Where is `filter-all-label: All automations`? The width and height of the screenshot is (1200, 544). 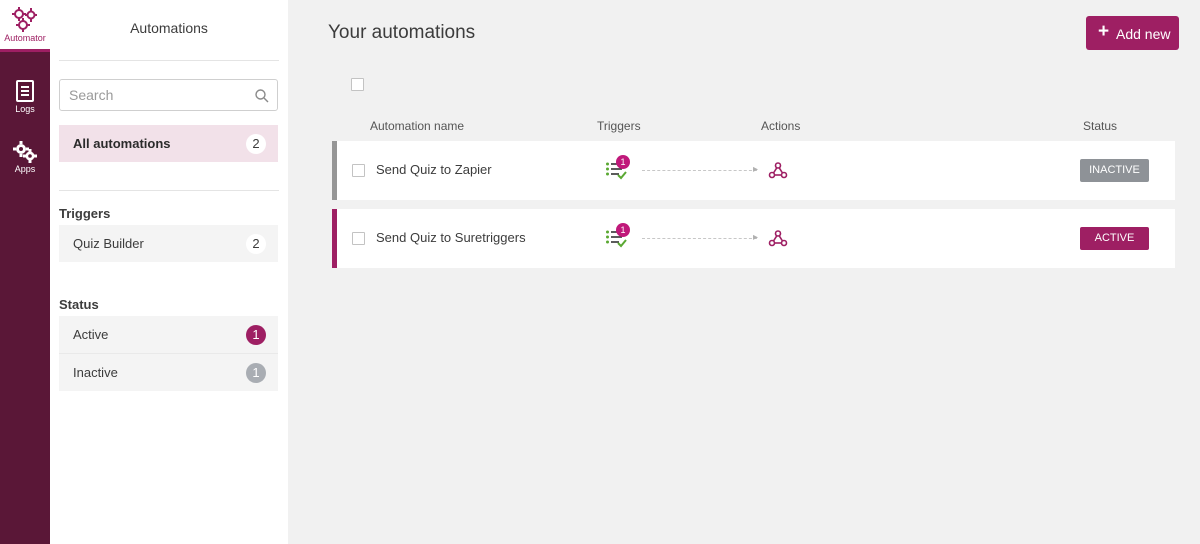
filter-all-label: All automations is located at coordinates (122, 143).